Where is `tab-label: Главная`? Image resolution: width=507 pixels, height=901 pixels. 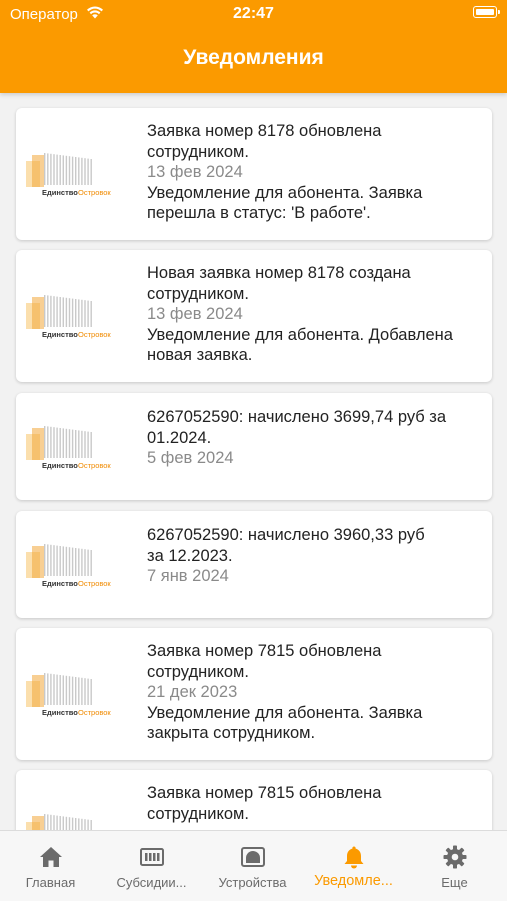
tab-label: Главная is located at coordinates (50, 882).